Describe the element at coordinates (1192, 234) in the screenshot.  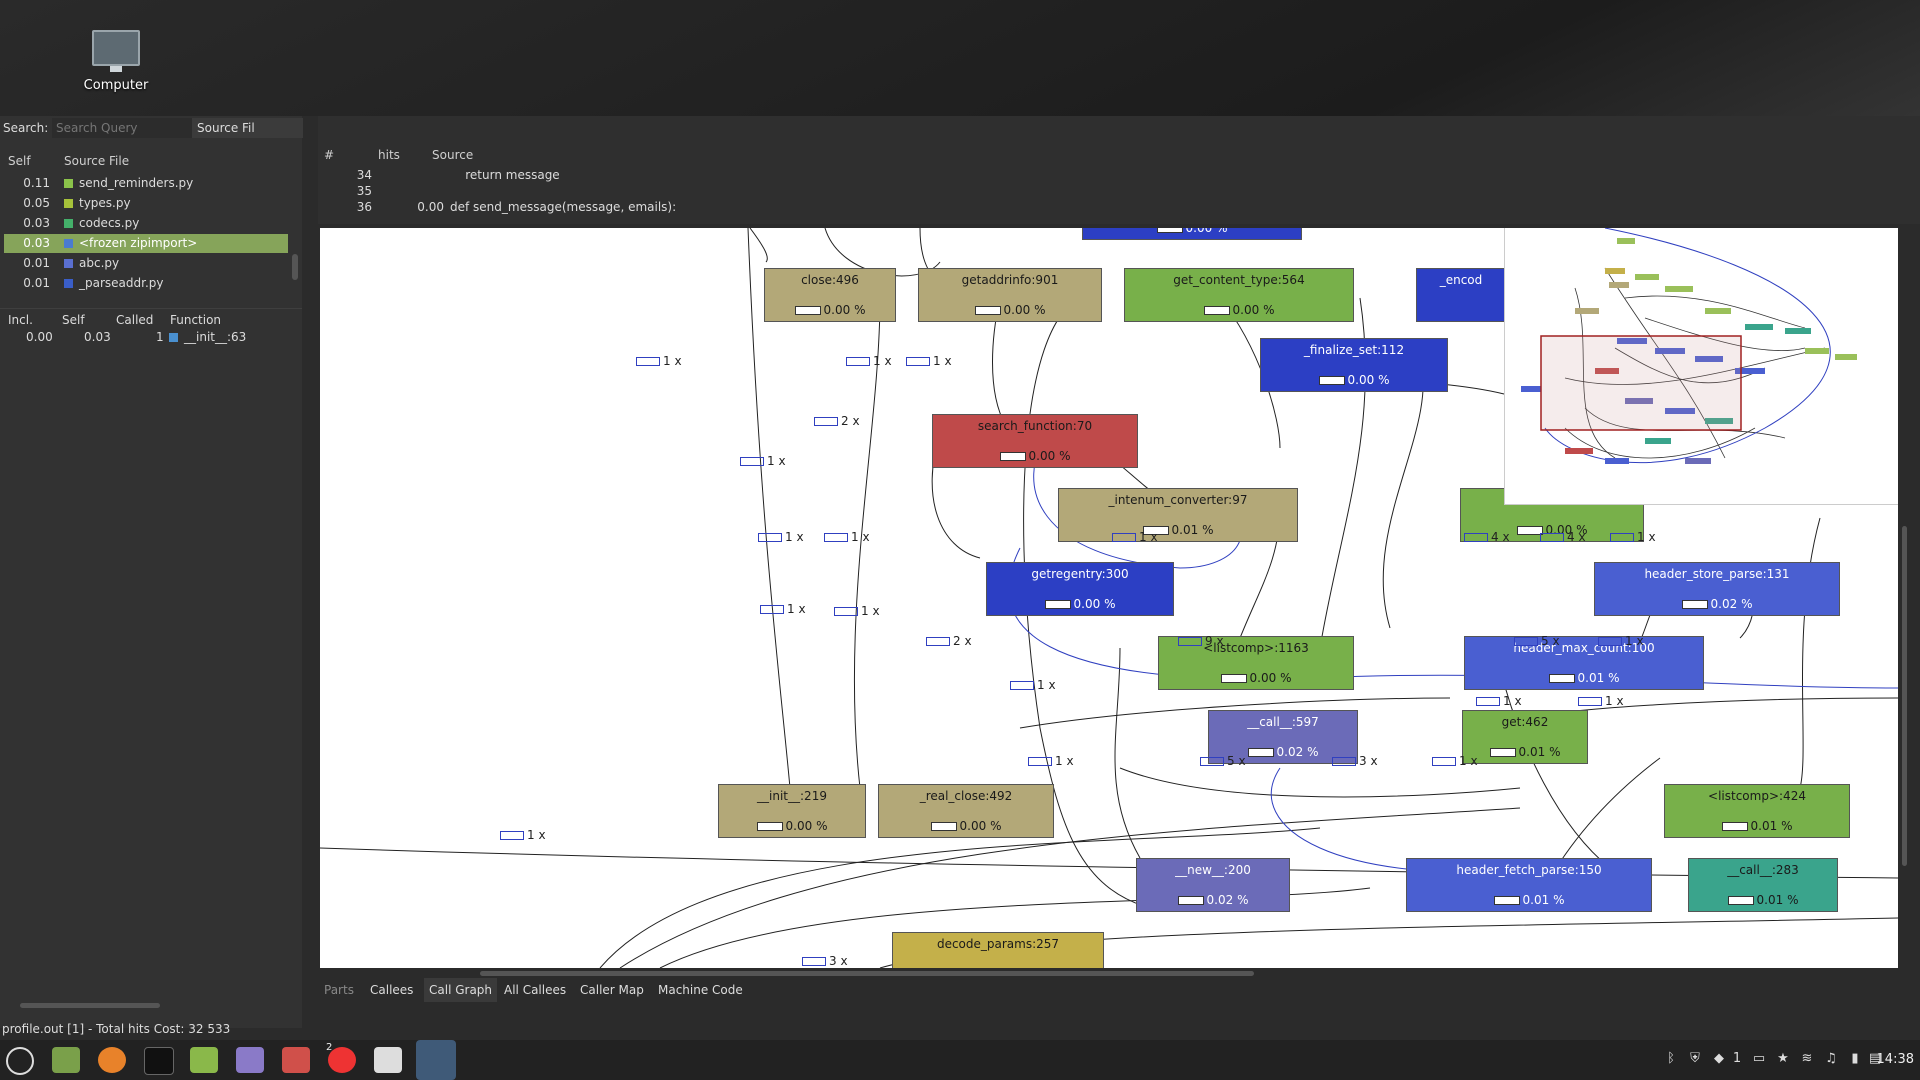
I see `graph-node-n-top: 0.00 %` at that location.